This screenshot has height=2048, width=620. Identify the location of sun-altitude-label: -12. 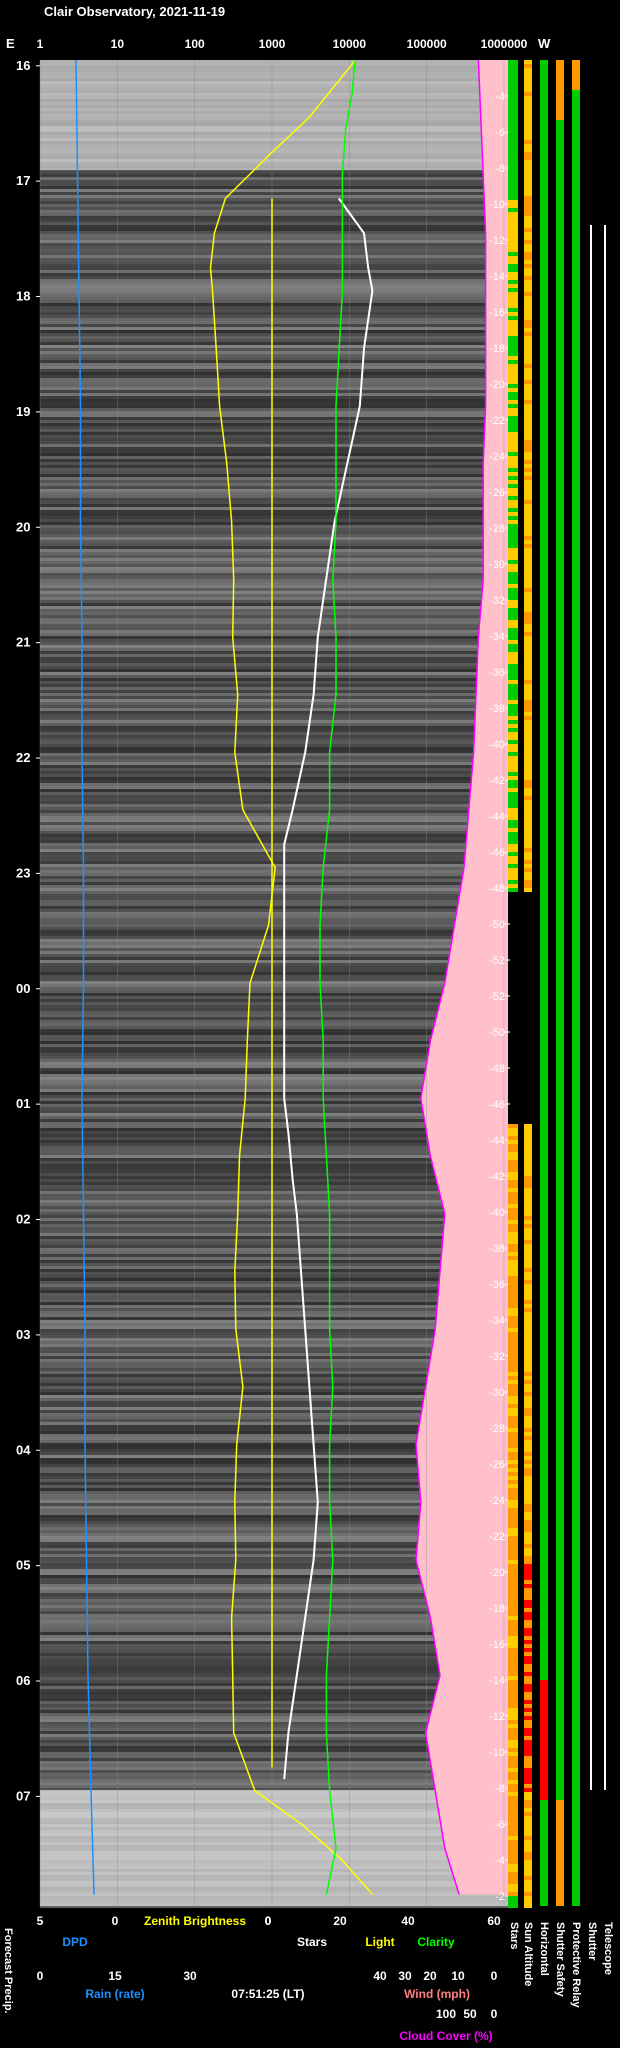
(497, 241).